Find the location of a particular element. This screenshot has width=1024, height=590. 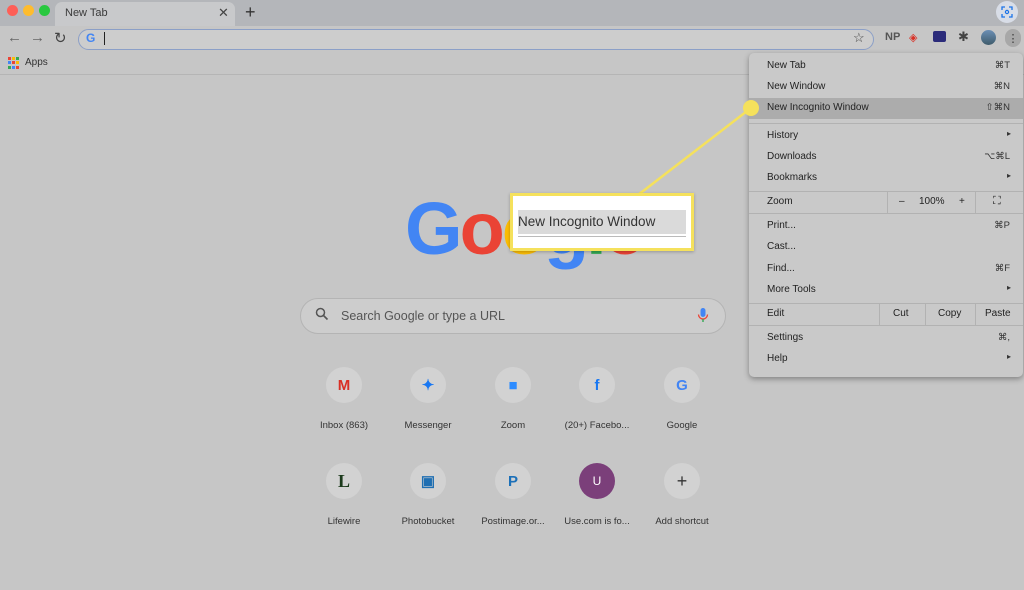

callout-box: New Incognito Window is located at coordinates (602, 222).